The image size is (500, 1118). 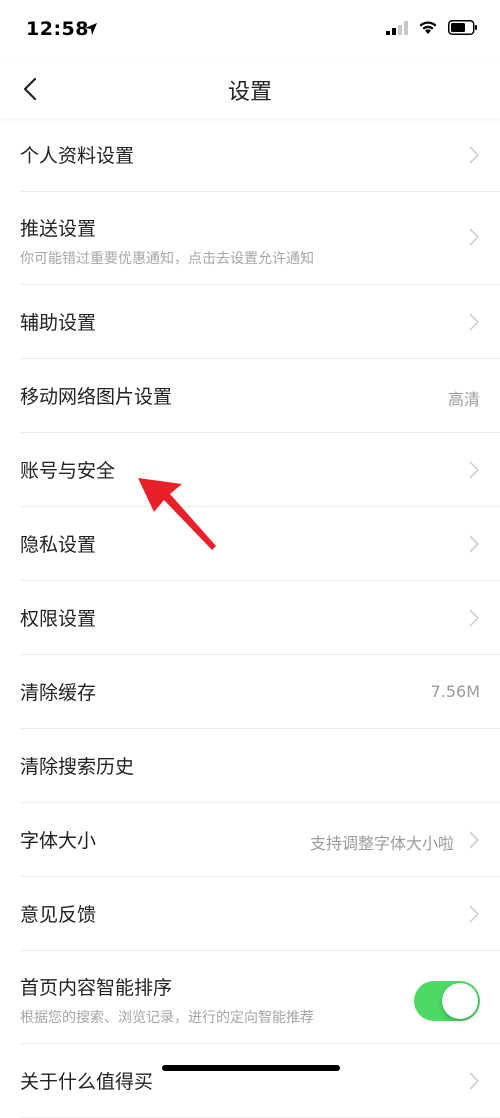 What do you see at coordinates (428, 27) in the screenshot?
I see `wifi-icon` at bounding box center [428, 27].